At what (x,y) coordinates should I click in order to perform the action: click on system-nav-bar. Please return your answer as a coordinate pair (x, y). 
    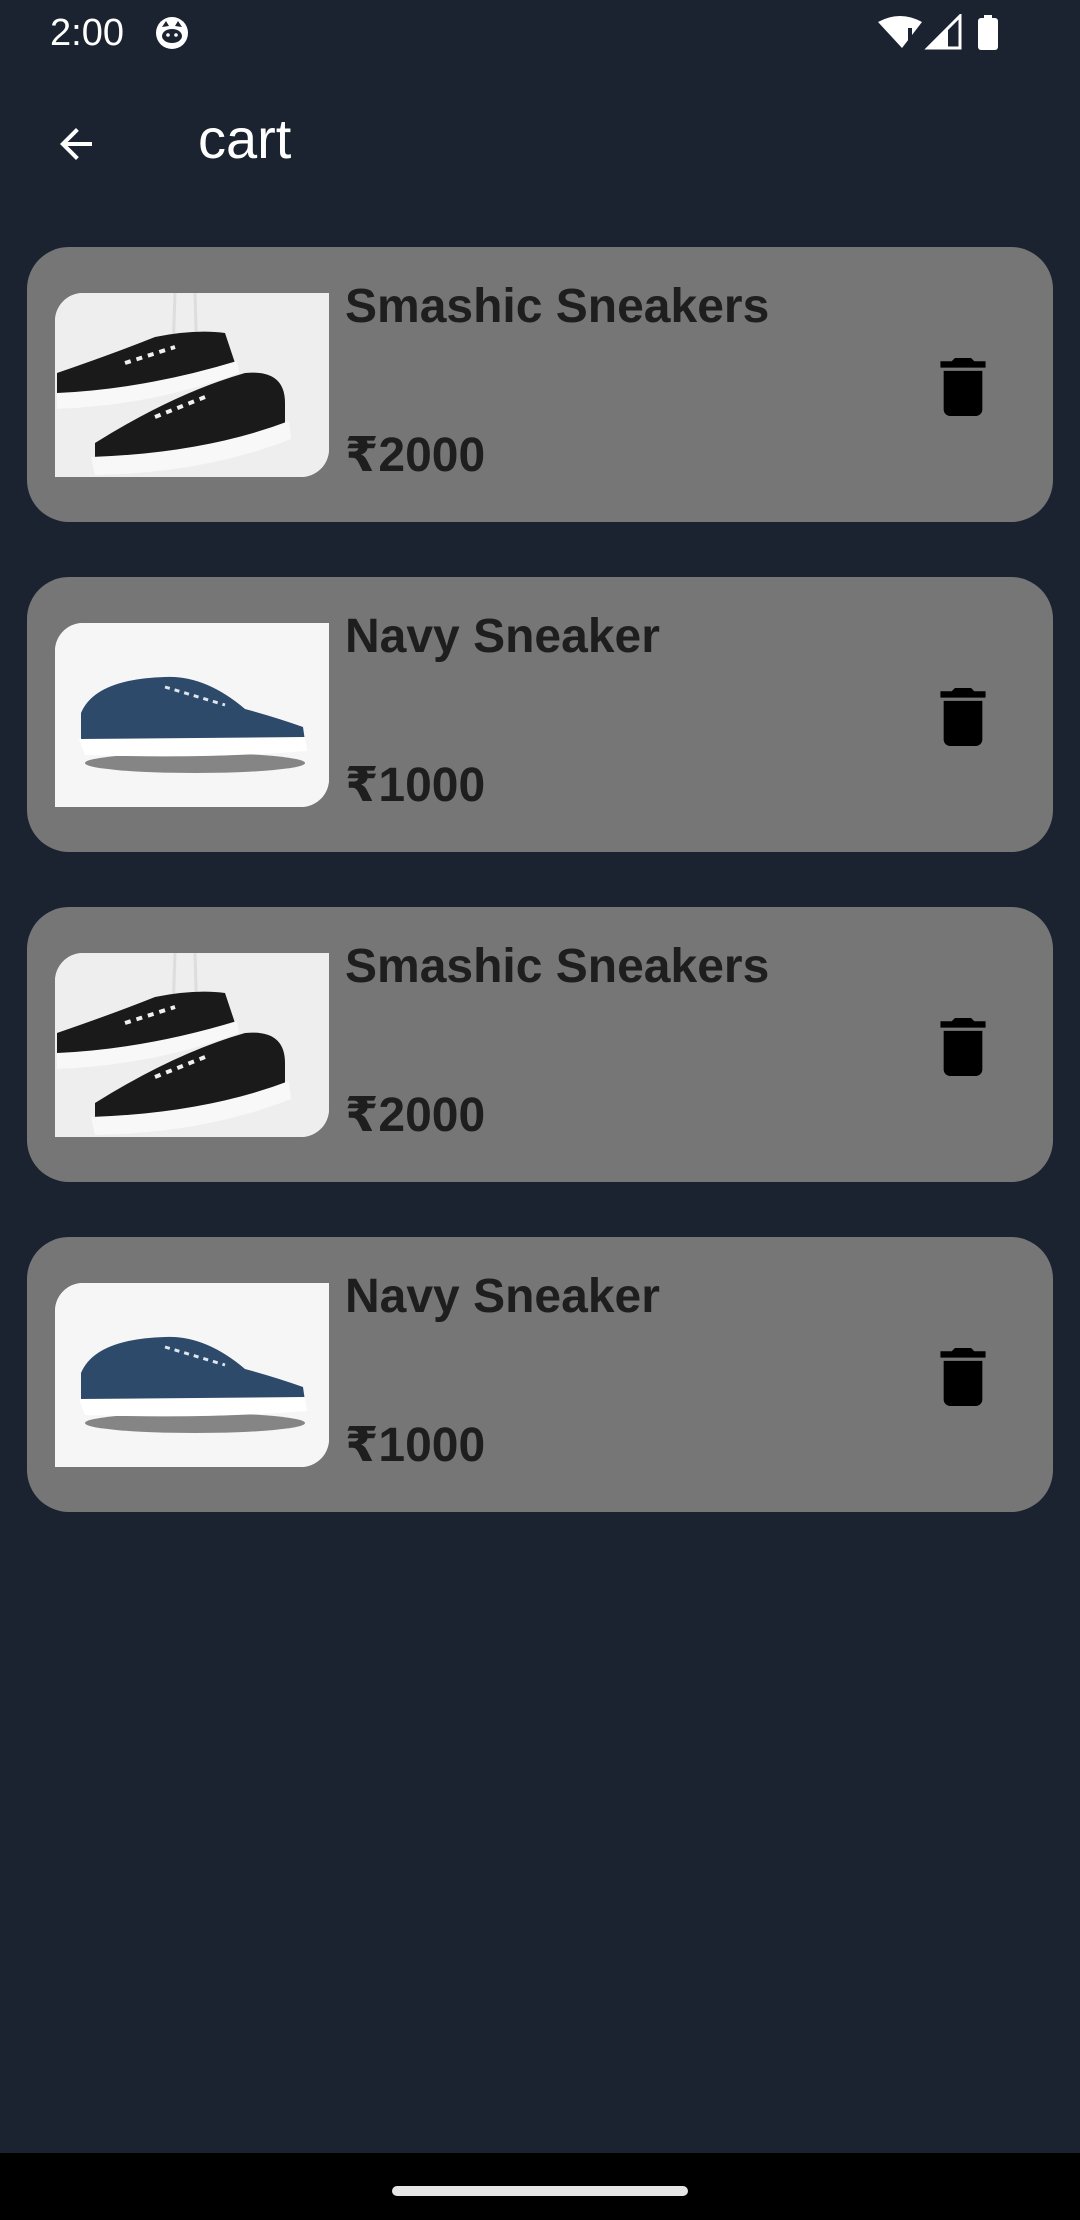
    Looking at the image, I should click on (540, 2186).